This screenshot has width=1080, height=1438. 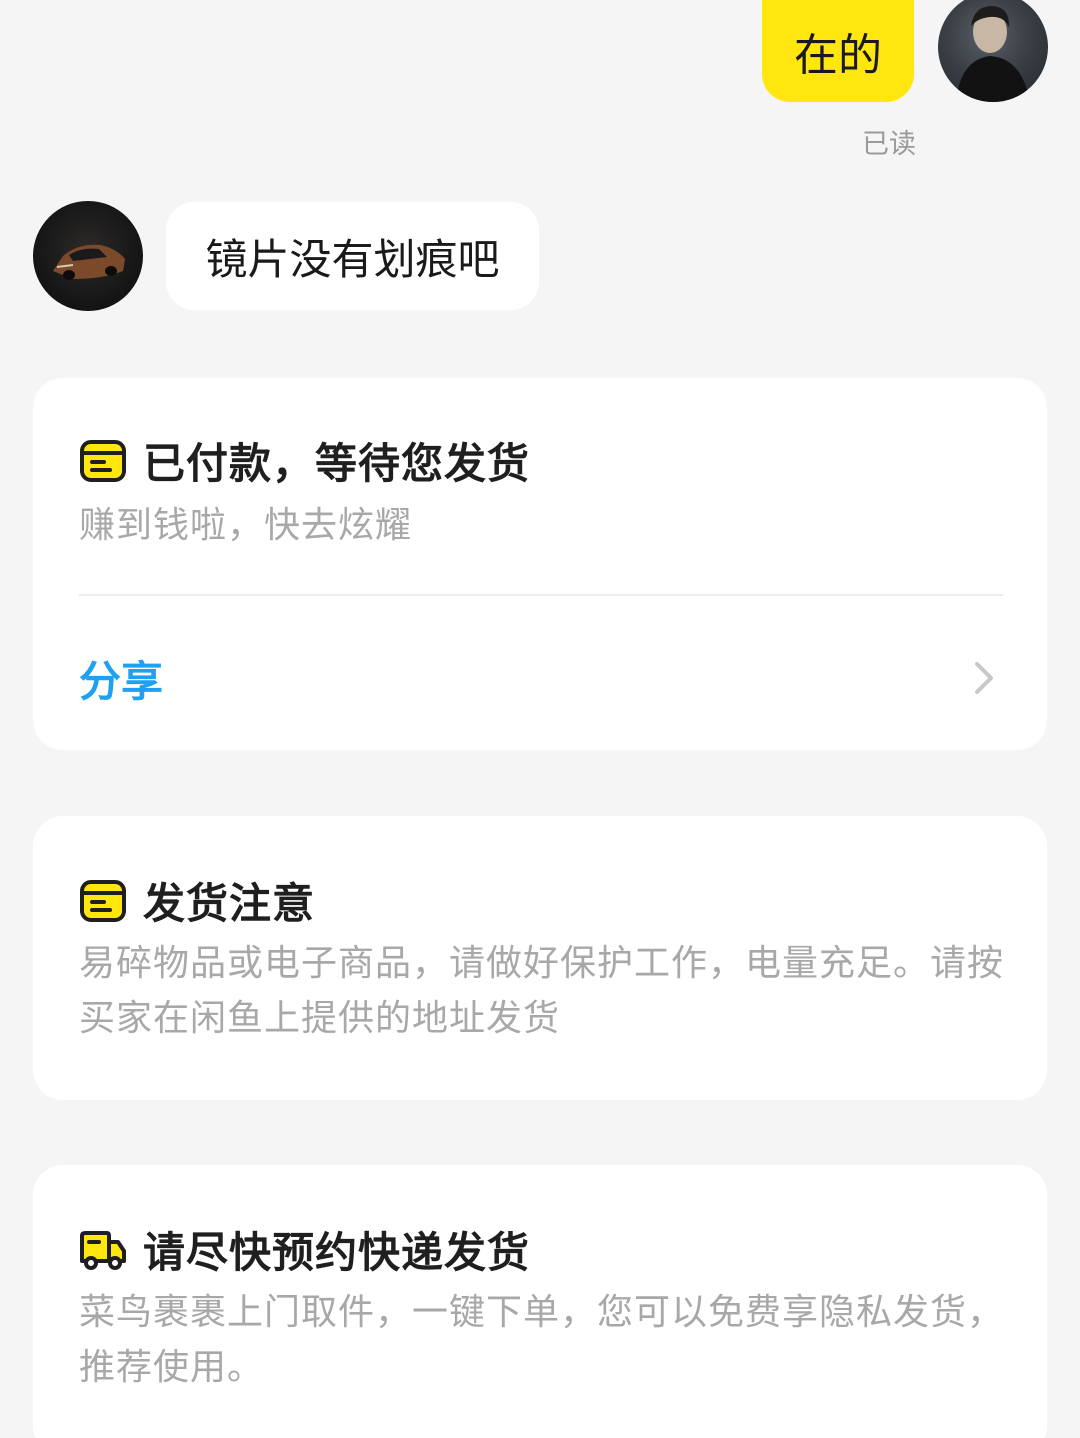 What do you see at coordinates (541, 595) in the screenshot?
I see `card-divider` at bounding box center [541, 595].